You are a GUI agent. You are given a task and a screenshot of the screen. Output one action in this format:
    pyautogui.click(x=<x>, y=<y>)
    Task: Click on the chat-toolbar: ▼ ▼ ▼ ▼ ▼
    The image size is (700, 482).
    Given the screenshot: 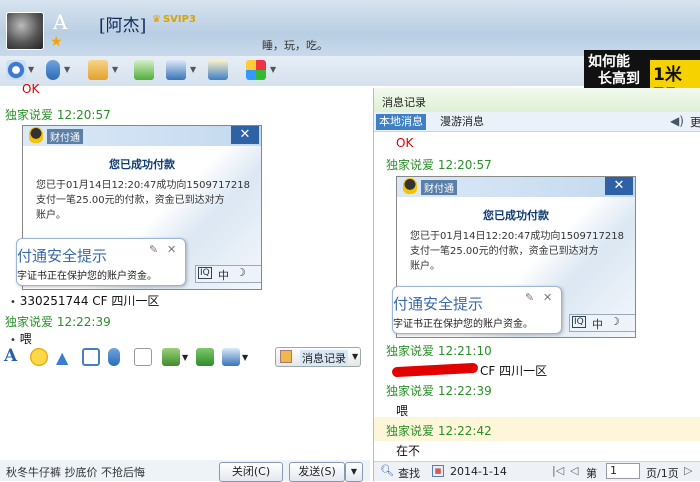 What is the action you would take?
    pyautogui.click(x=292, y=71)
    